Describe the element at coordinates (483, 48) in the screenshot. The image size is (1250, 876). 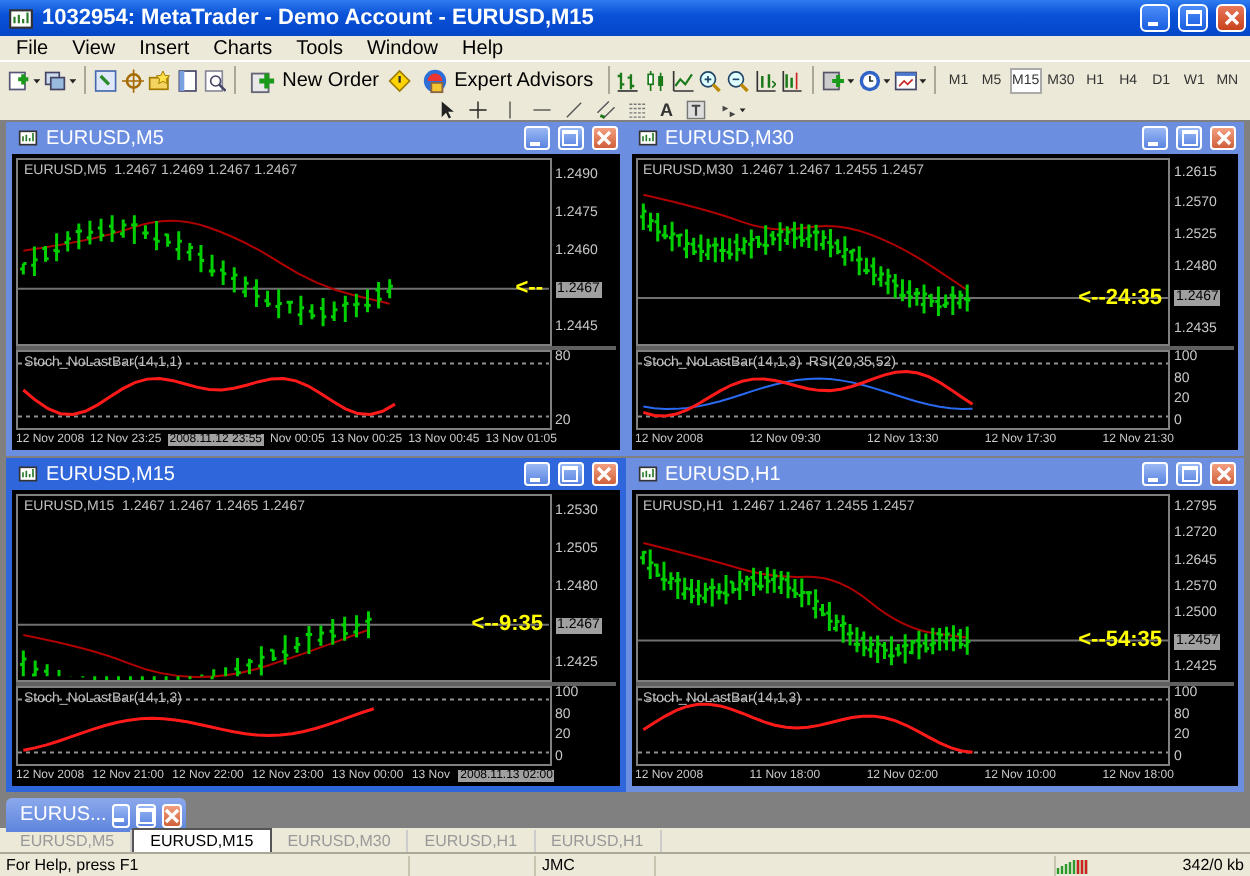
I see `menu-item: Help` at that location.